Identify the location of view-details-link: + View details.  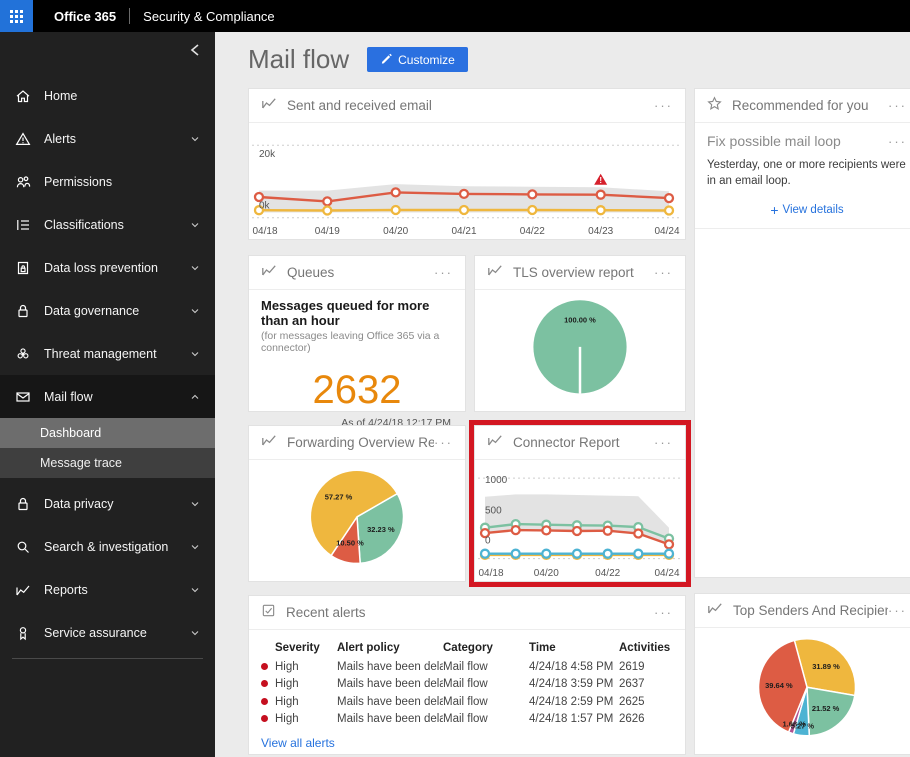
(802, 210).